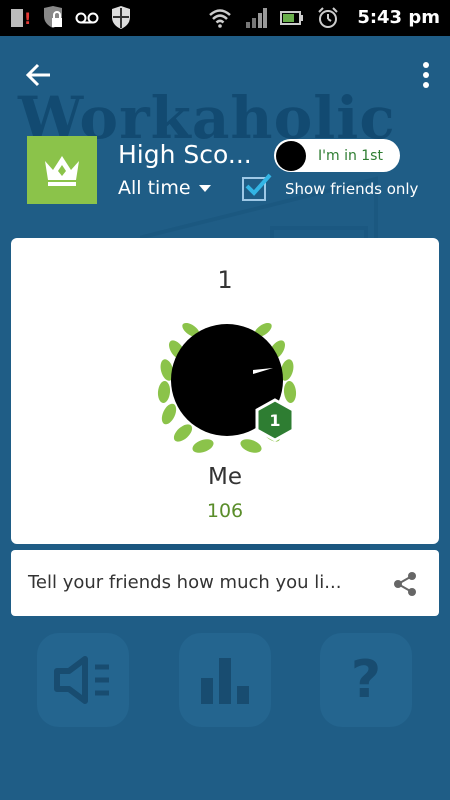  I want to click on system-icons: 5:43 pm, so click(323, 18).